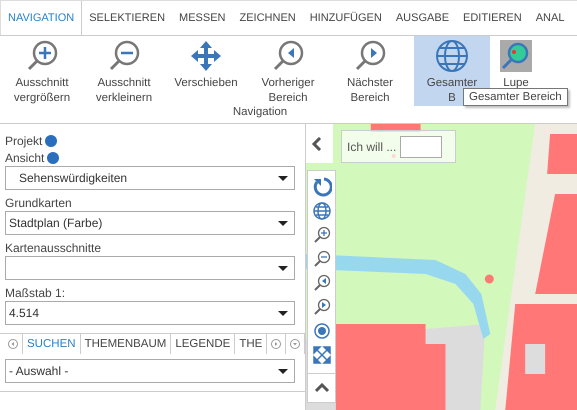 This screenshot has height=410, width=577. I want to click on ribbon-tab: SELEKTIEREN, so click(127, 18).